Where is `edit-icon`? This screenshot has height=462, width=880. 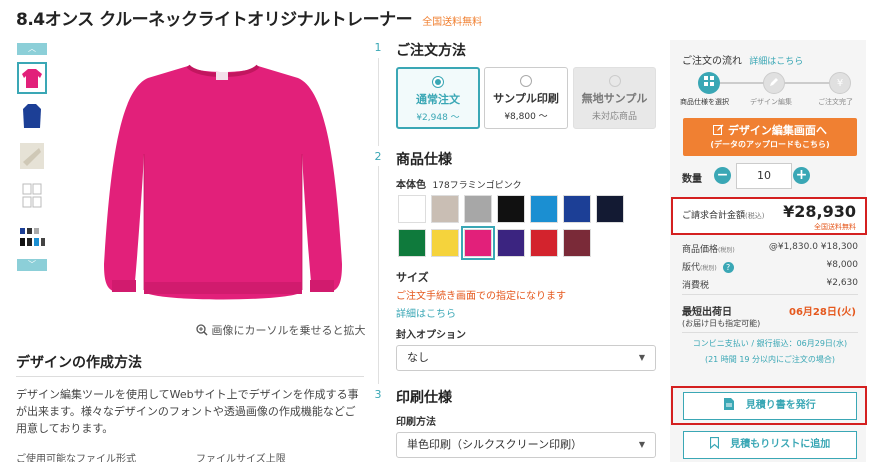 edit-icon is located at coordinates (718, 129).